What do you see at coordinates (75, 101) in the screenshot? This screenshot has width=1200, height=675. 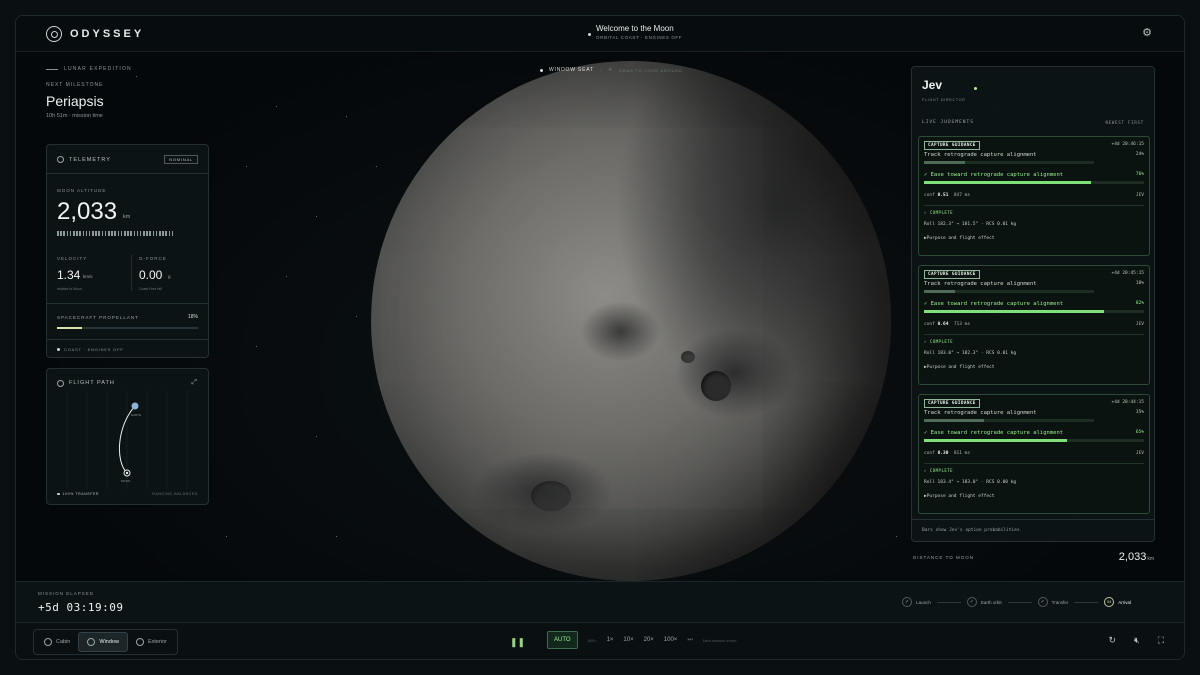 I see `milestone-name: Periapsis` at bounding box center [75, 101].